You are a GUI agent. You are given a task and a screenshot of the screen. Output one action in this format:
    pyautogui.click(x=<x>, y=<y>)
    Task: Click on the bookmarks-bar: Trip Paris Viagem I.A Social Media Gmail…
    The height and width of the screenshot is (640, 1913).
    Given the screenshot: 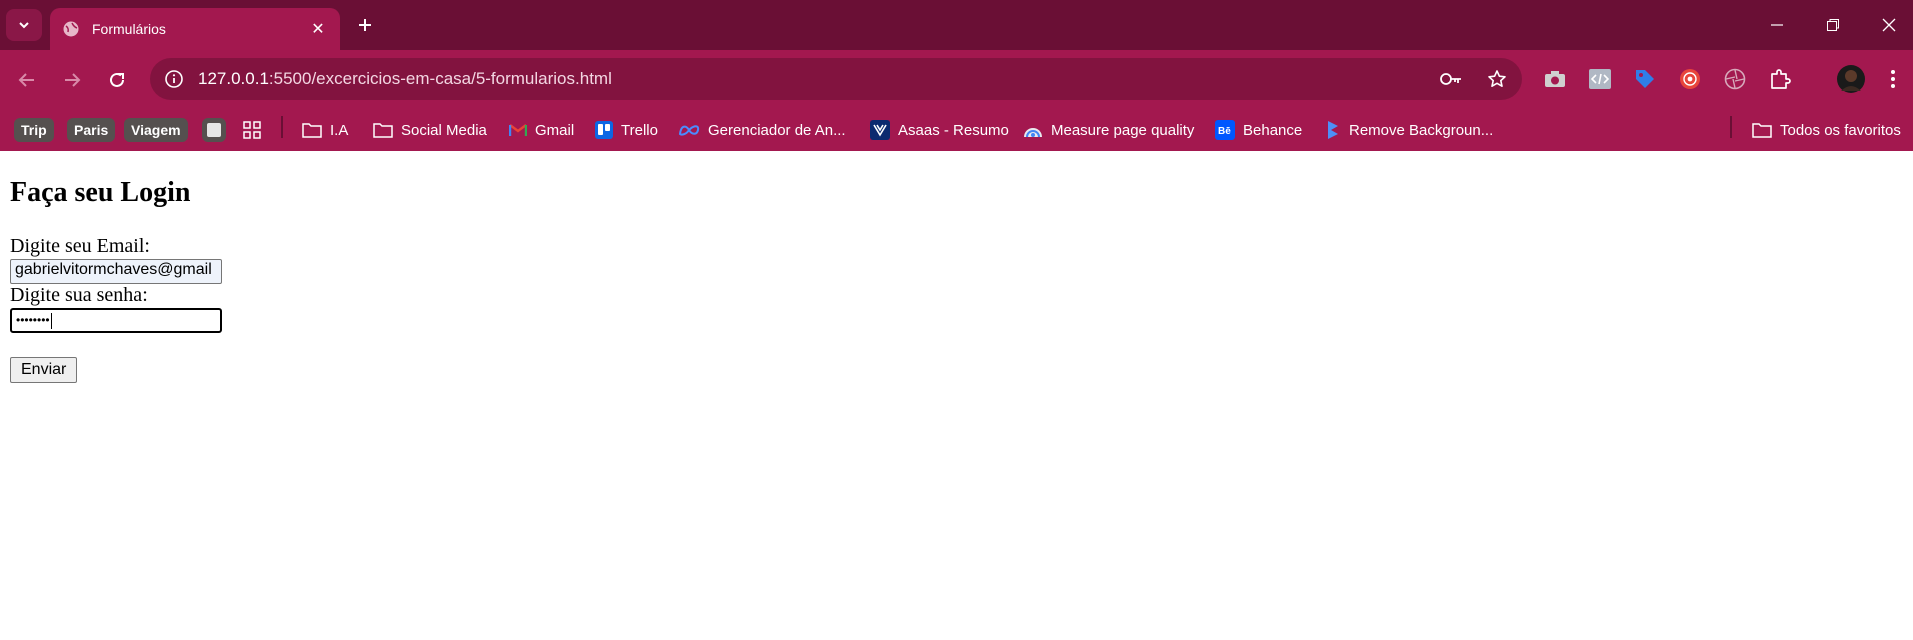 What is the action you would take?
    pyautogui.click(x=956, y=130)
    